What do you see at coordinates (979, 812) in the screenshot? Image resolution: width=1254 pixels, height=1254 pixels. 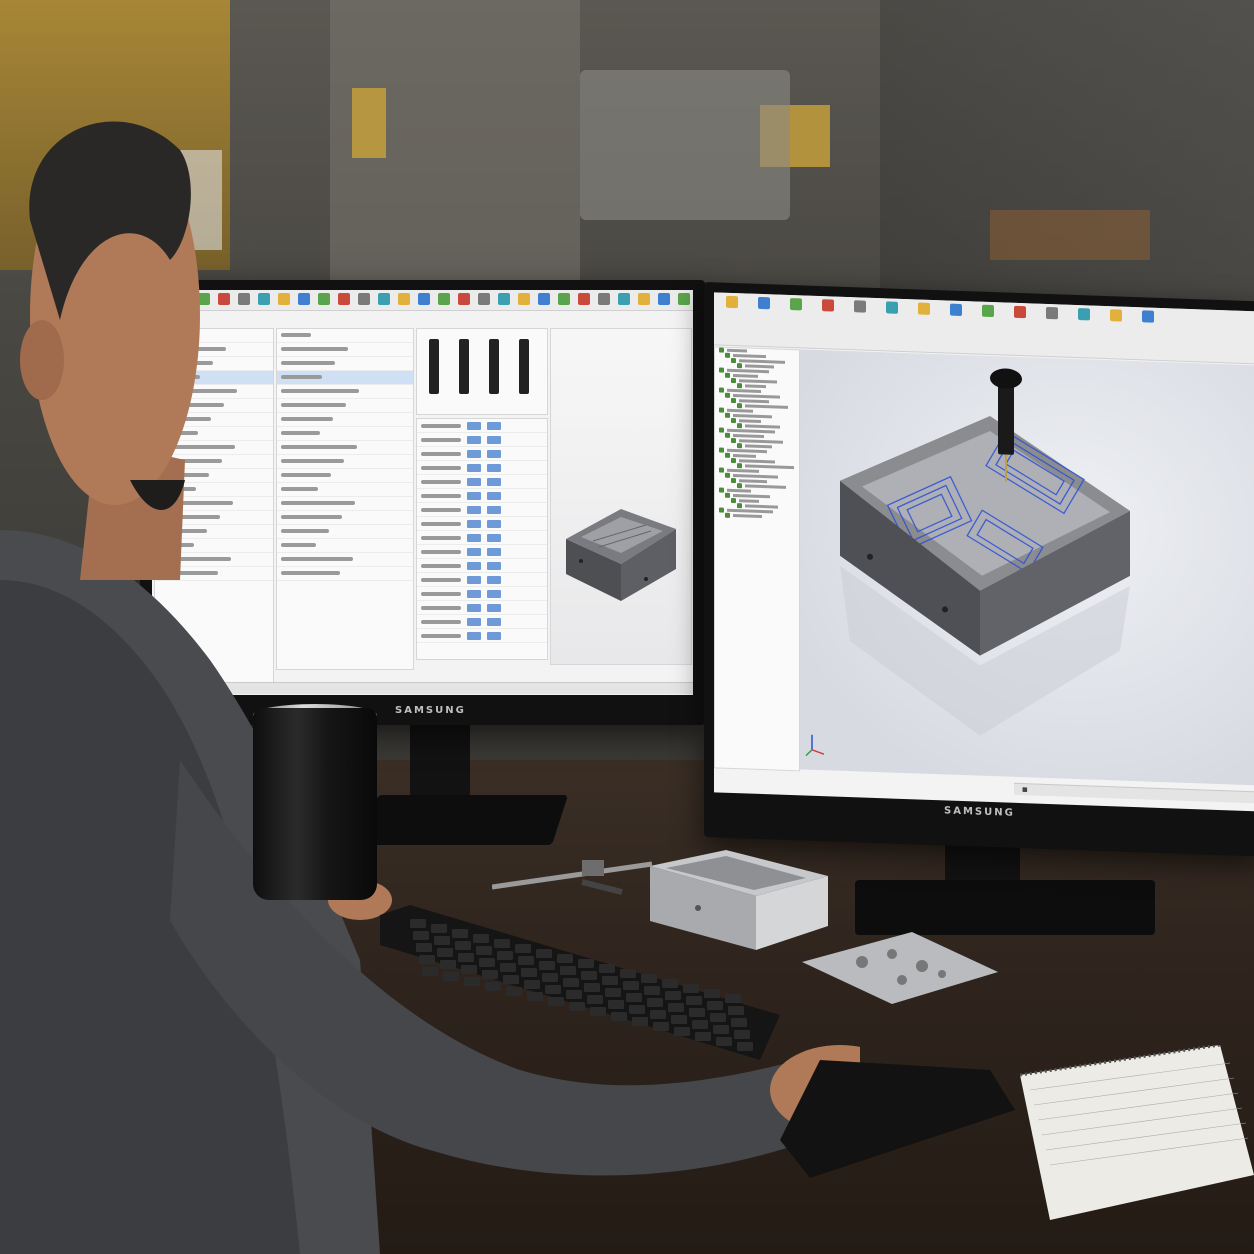 I see `monitor-brand-right: SAMSUNG` at bounding box center [979, 812].